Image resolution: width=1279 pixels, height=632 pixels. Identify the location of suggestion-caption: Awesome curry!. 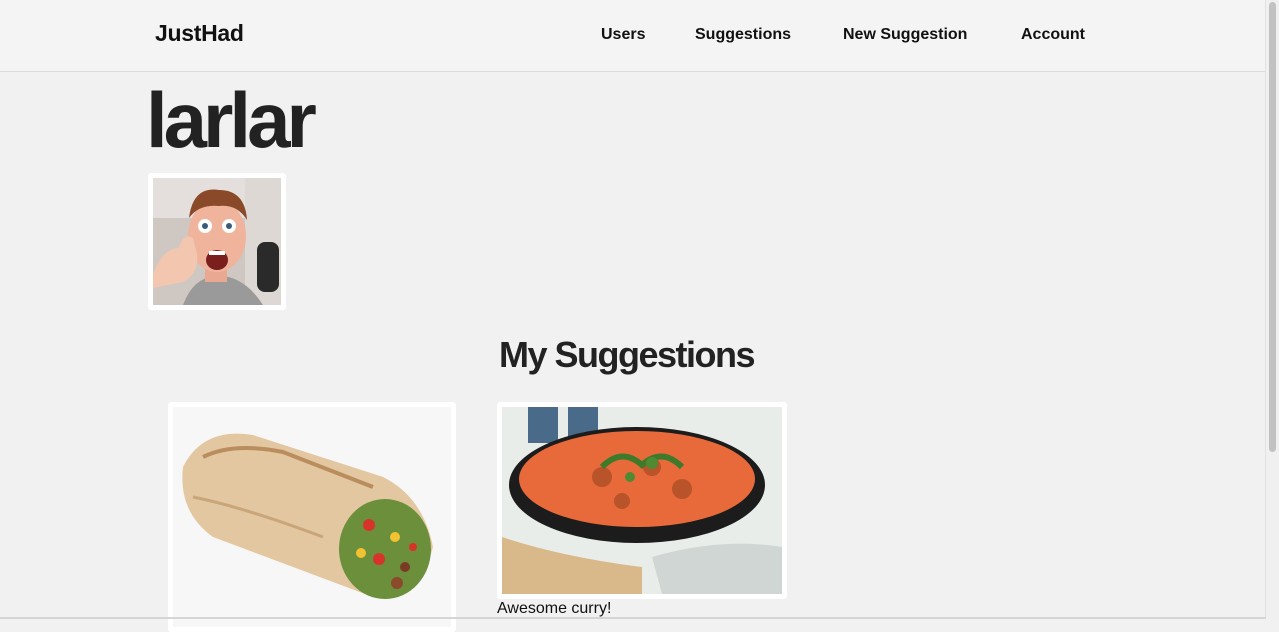
(554, 608).